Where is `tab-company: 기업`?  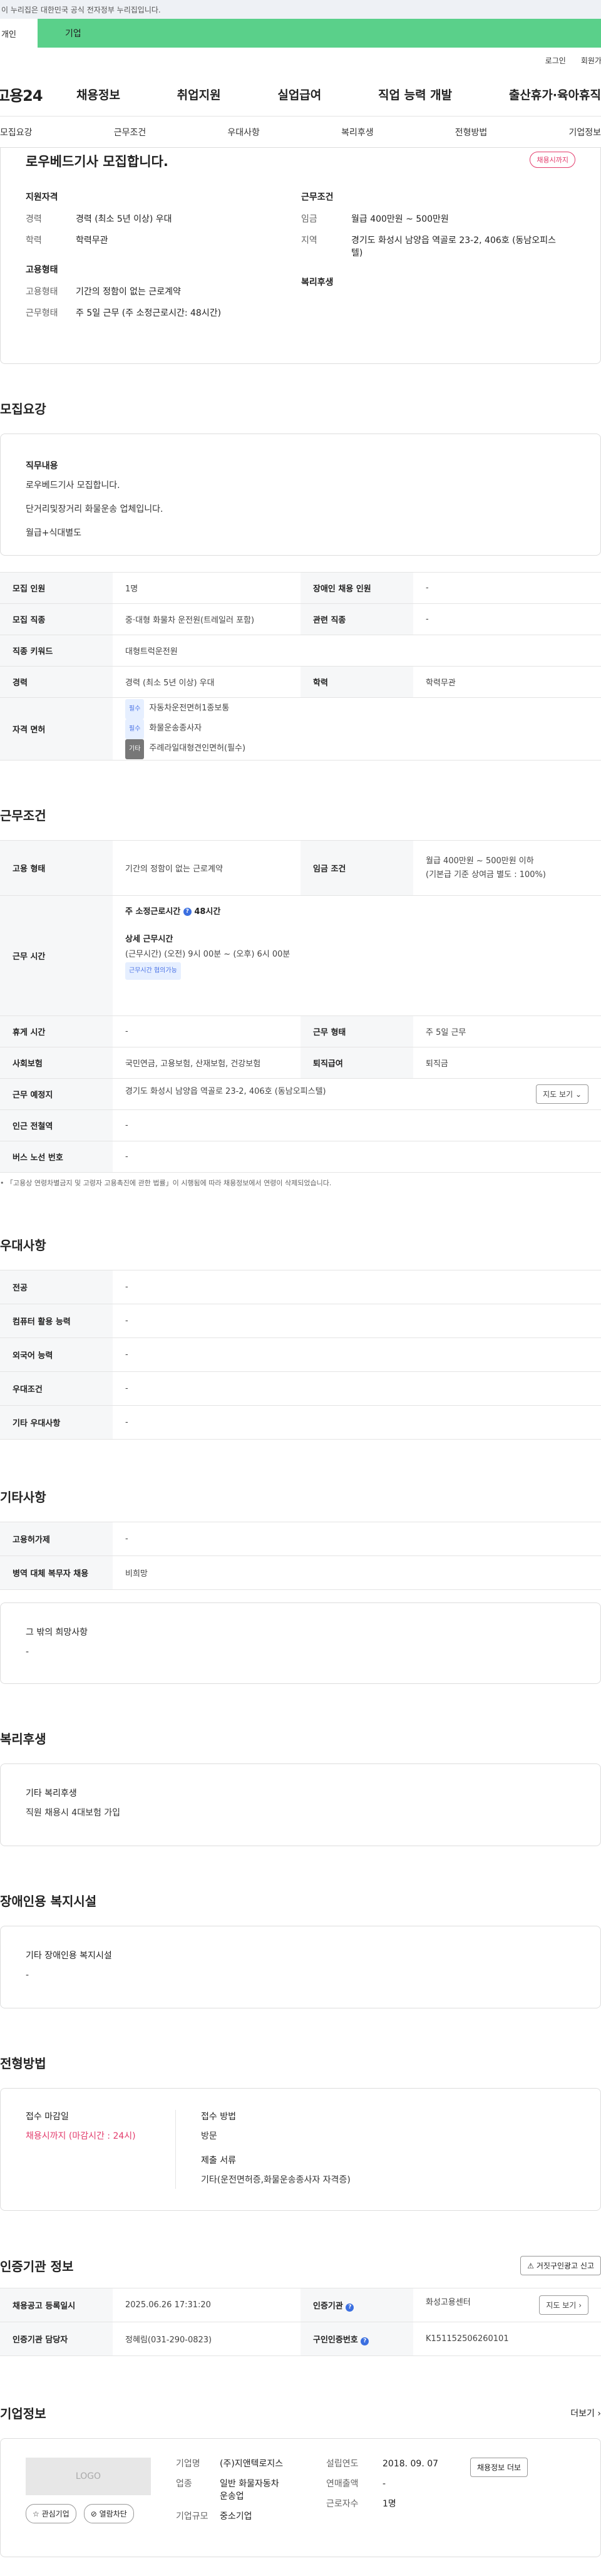 tab-company: 기업 is located at coordinates (319, 33).